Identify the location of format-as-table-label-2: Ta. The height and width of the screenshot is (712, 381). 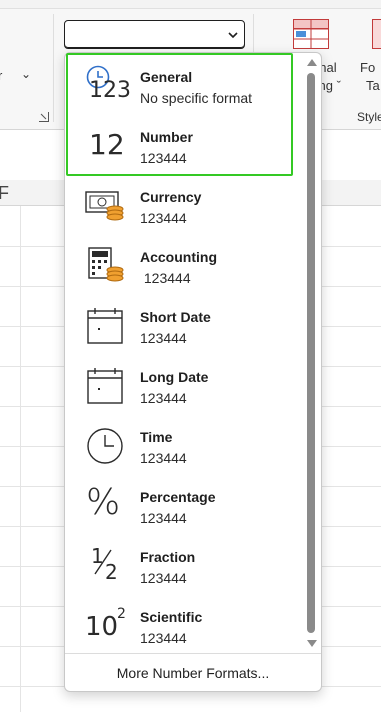
(373, 85).